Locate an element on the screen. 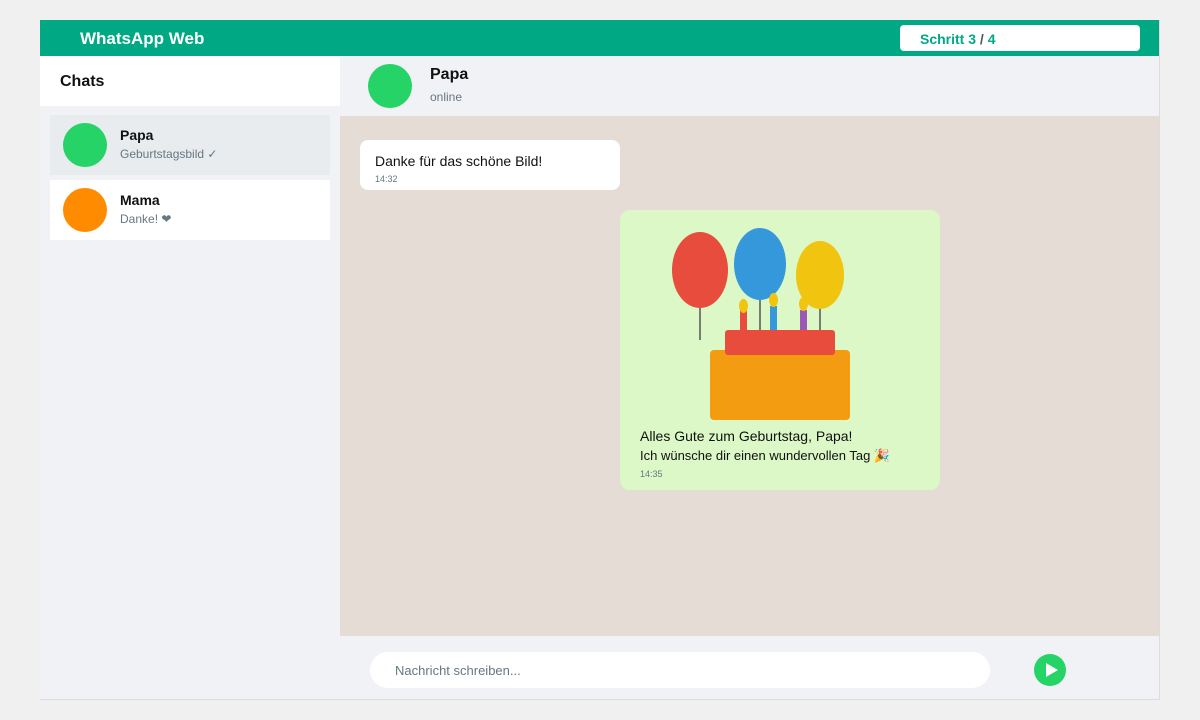  message-time: 14:32 is located at coordinates (386, 179).